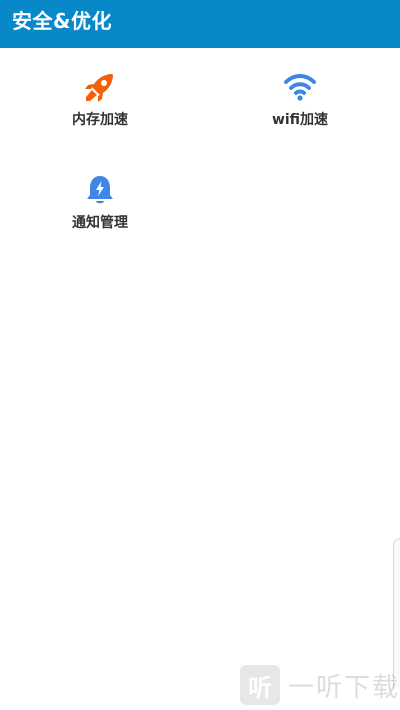 The height and width of the screenshot is (710, 400). I want to click on tile-label: 通知管理, so click(100, 223).